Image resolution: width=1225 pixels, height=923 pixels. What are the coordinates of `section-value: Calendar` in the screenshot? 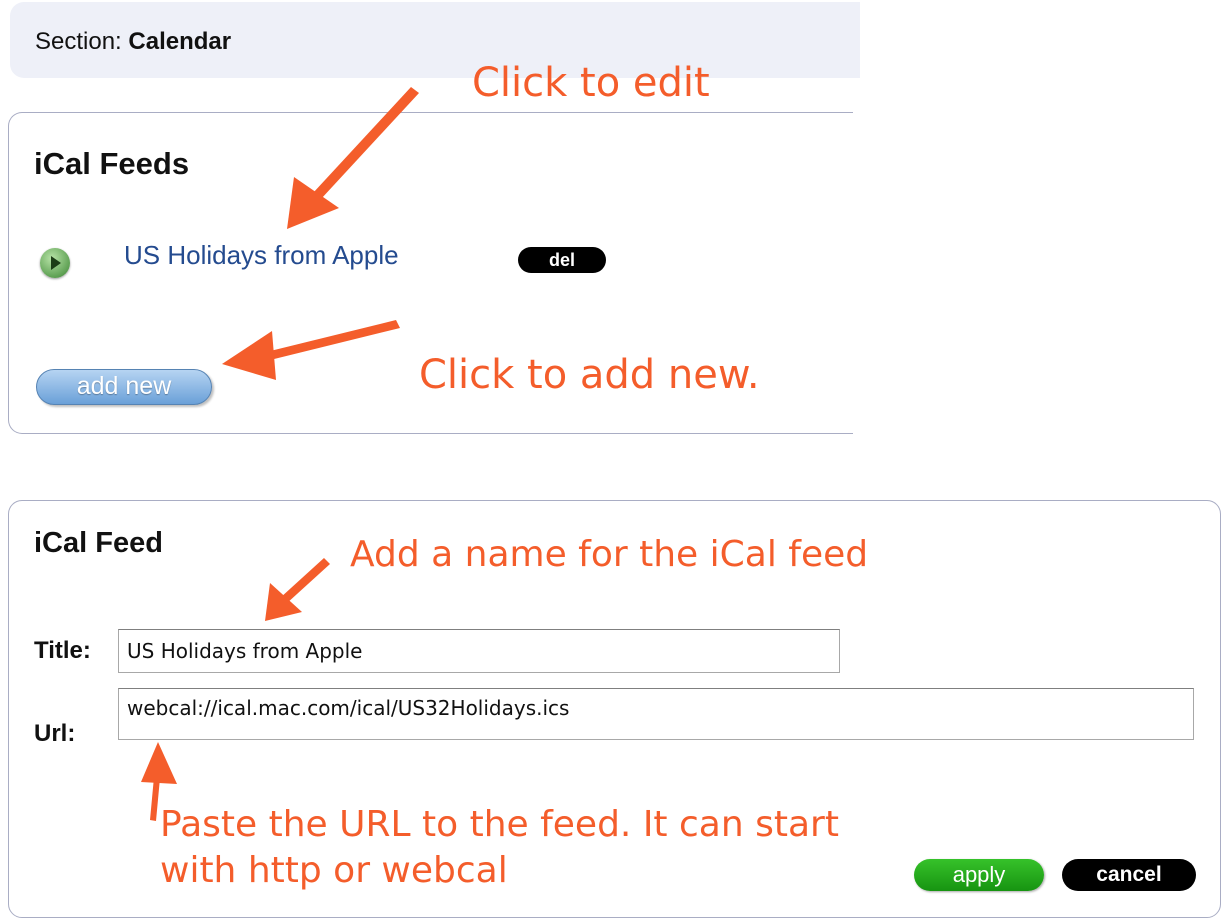 It's located at (180, 41).